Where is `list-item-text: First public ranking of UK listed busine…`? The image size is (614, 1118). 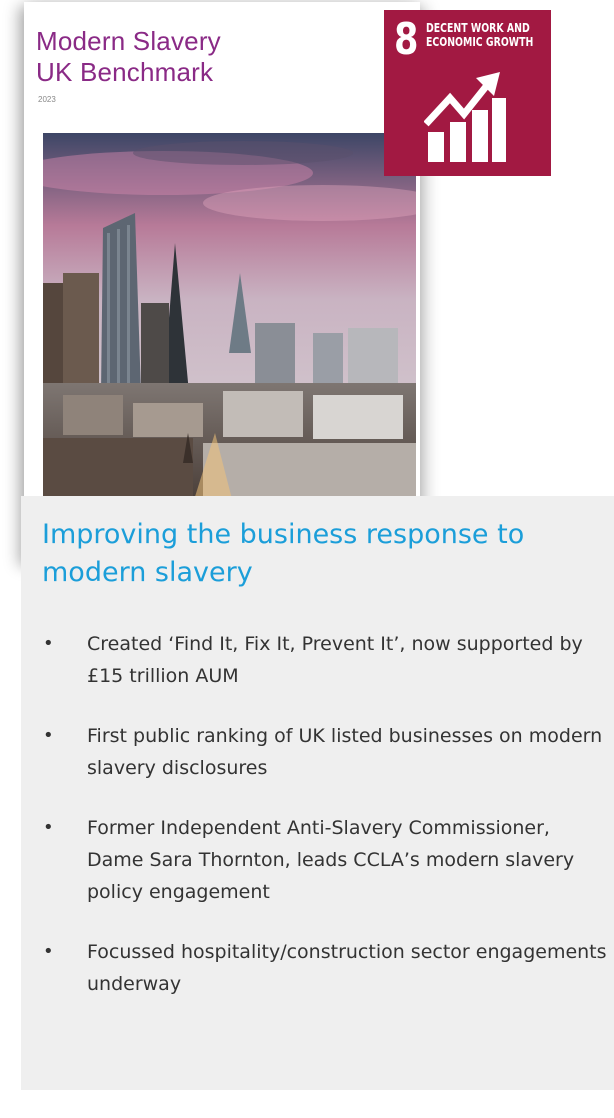
list-item-text: First public ranking of UK listed busine… is located at coordinates (345, 752).